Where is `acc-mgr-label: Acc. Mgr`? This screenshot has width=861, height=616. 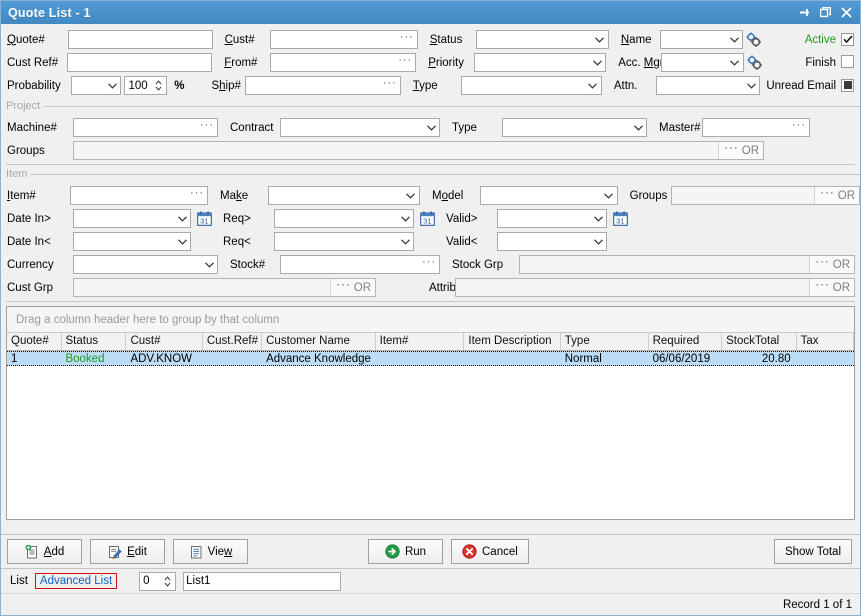
acc-mgr-label: Acc. Mgr is located at coordinates (641, 62).